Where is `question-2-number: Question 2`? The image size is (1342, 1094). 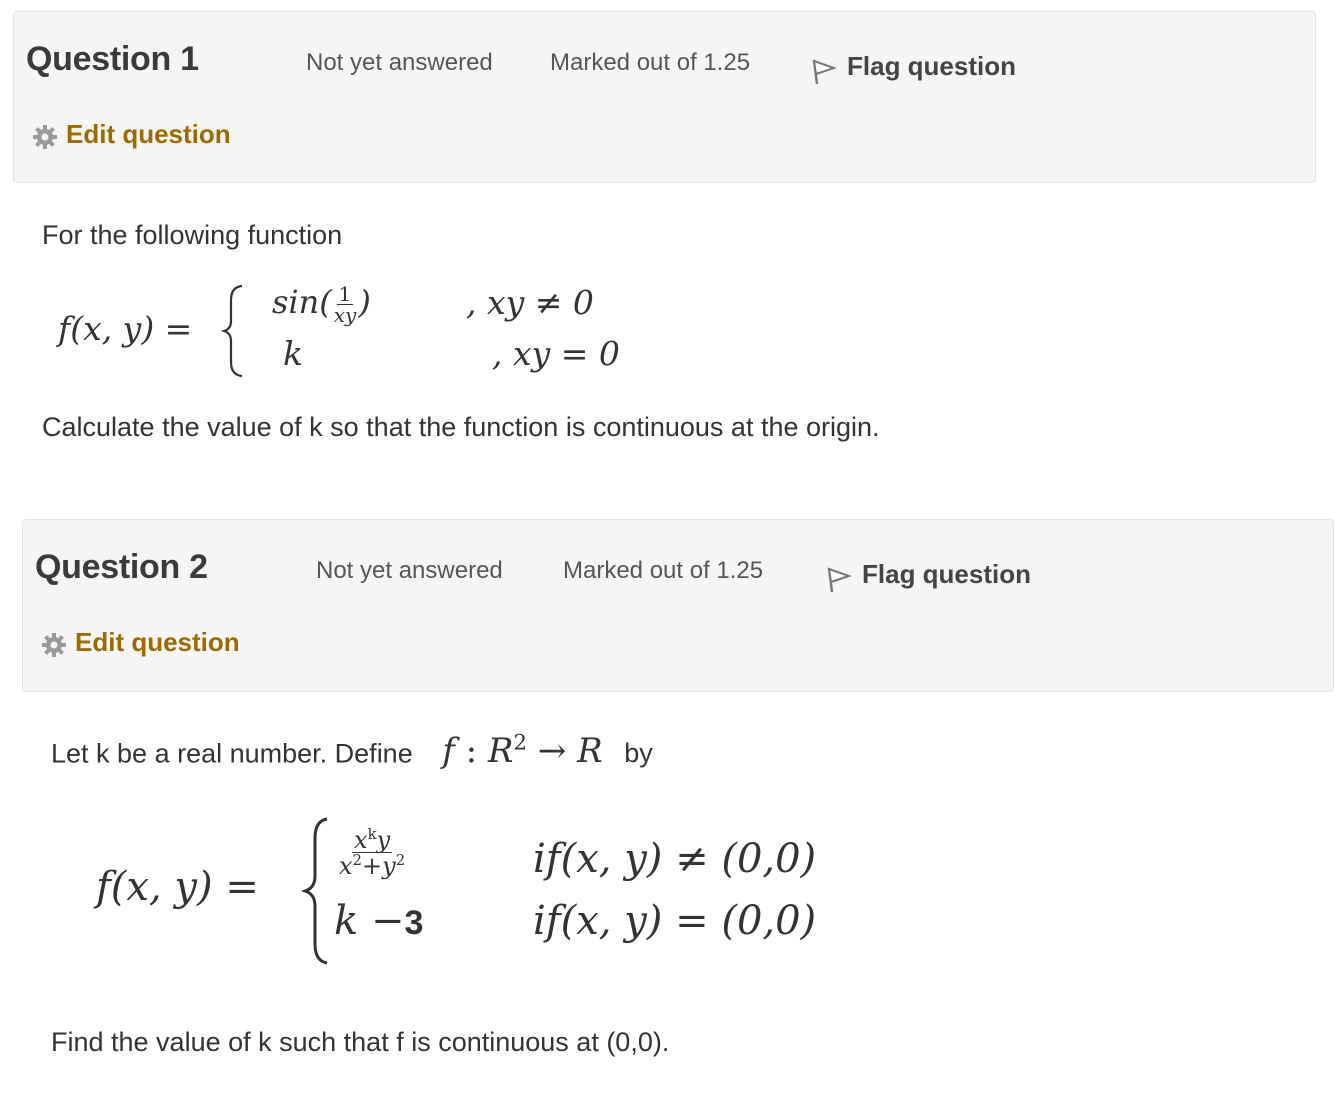
question-2-number: Question 2 is located at coordinates (121, 567).